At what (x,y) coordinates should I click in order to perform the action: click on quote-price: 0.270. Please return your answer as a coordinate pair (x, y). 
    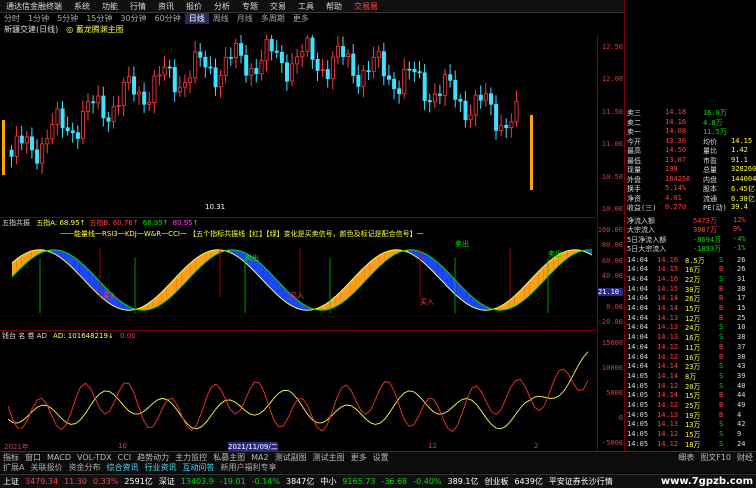
    Looking at the image, I should click on (676, 207).